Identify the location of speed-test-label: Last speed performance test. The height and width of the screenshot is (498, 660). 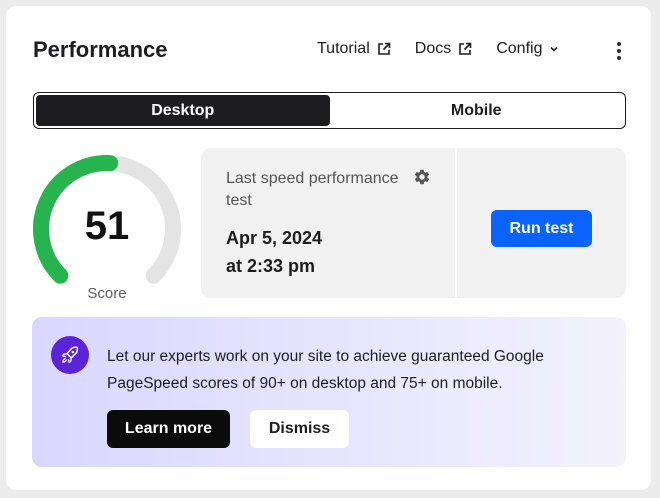
(312, 189).